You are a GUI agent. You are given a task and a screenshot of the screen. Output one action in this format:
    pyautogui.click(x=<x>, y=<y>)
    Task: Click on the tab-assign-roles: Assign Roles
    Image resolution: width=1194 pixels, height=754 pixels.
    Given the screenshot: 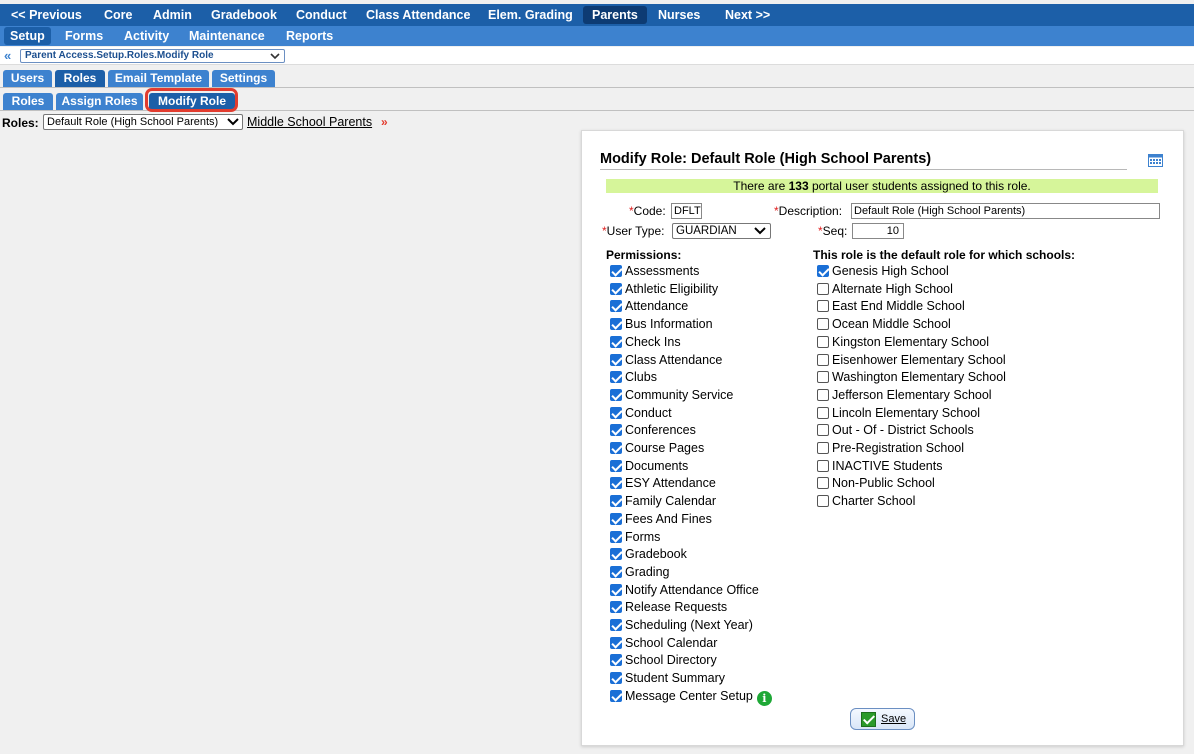 What is the action you would take?
    pyautogui.click(x=99, y=101)
    